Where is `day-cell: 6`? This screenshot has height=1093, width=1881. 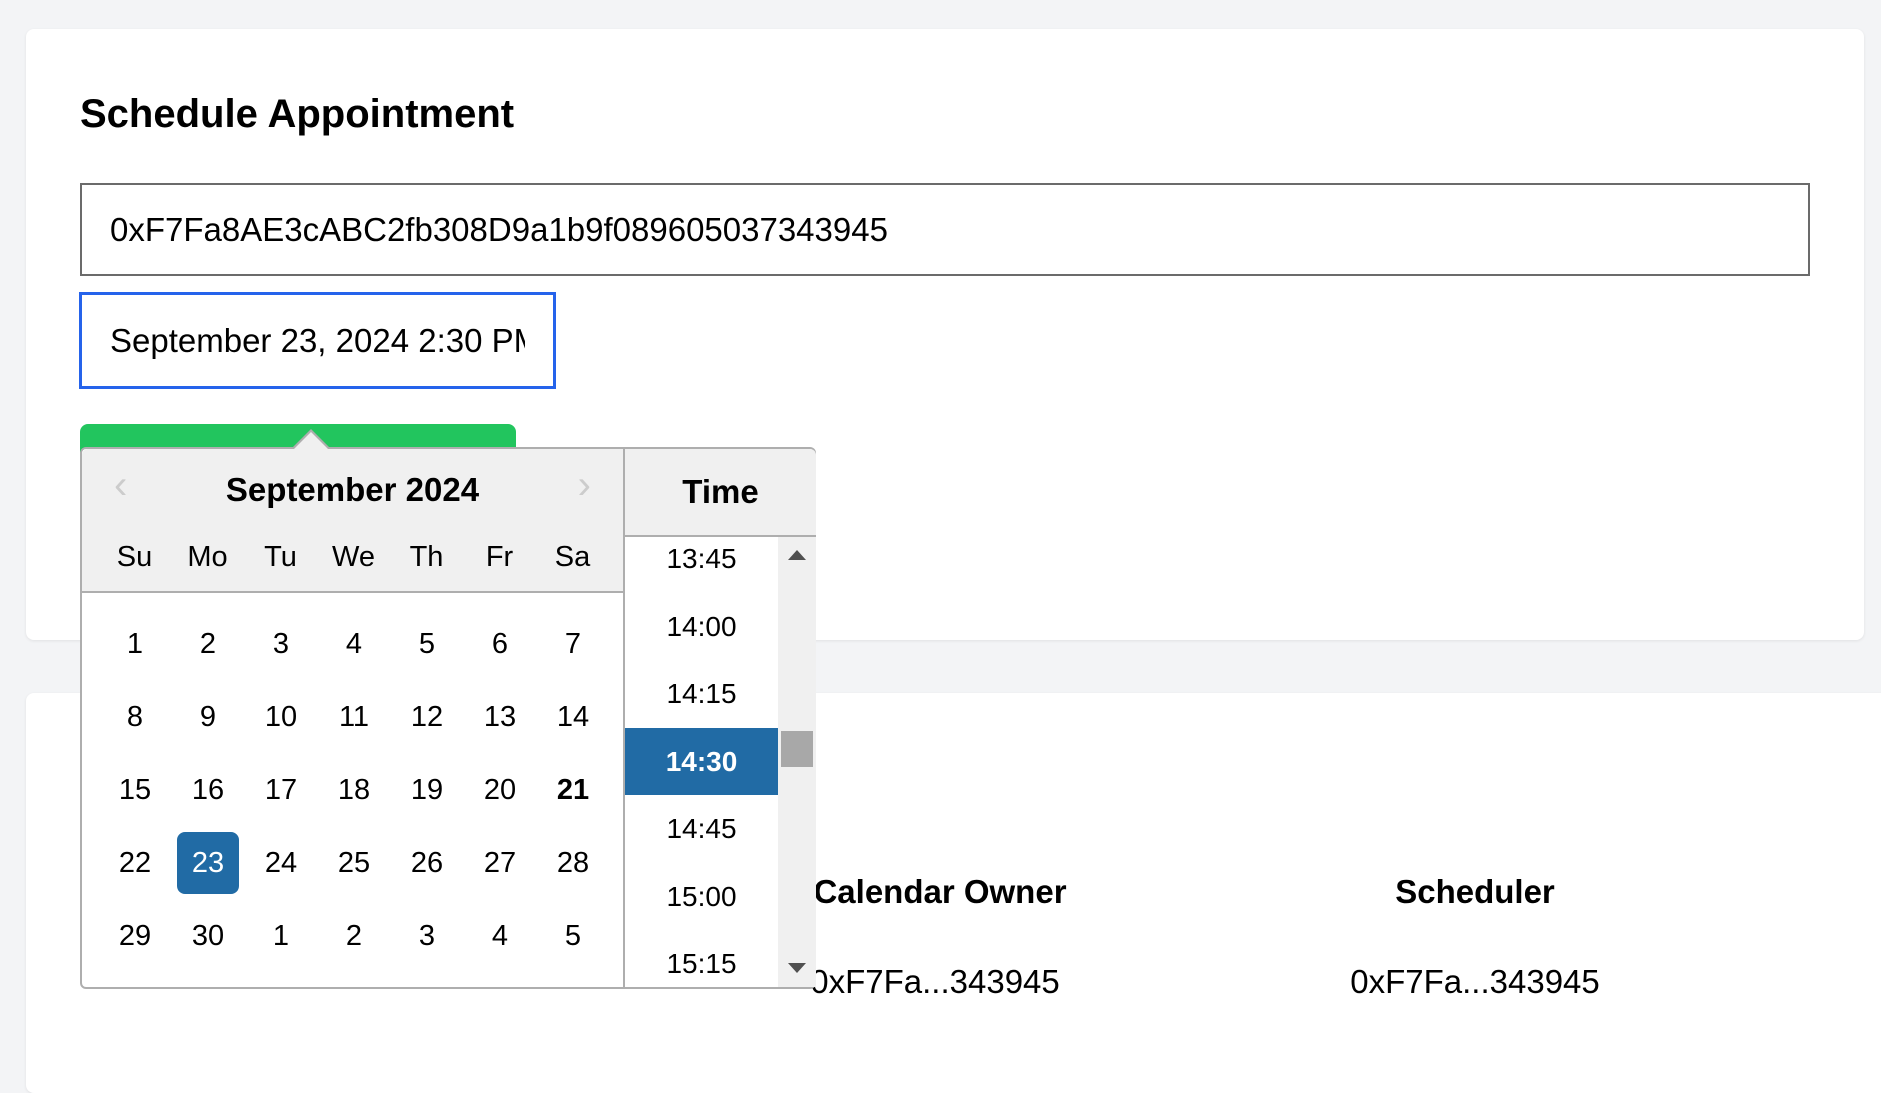 day-cell: 6 is located at coordinates (500, 644).